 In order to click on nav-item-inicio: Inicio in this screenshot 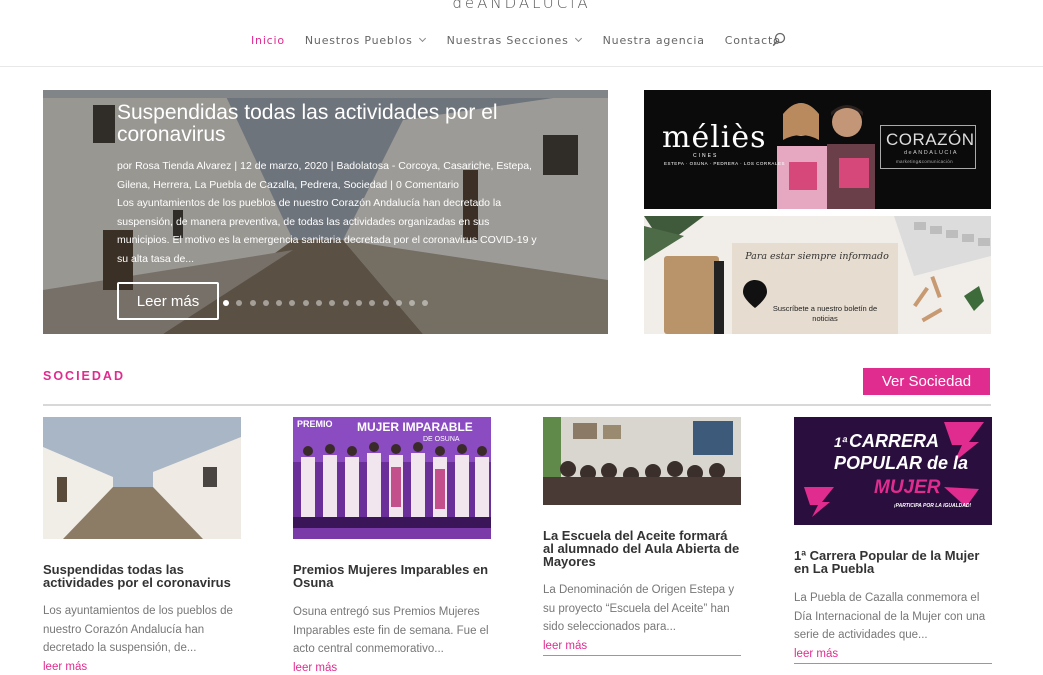, I will do `click(268, 40)`.